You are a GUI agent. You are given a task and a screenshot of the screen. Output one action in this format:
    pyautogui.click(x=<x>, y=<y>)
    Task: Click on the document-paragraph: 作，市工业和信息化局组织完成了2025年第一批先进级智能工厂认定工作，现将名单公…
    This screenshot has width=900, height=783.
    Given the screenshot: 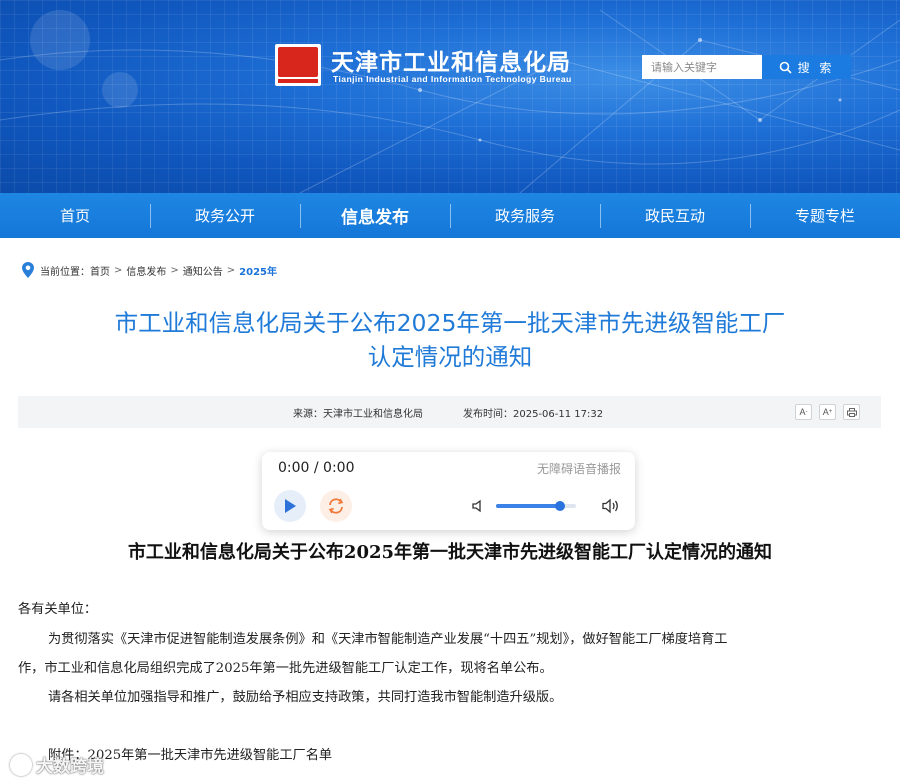 What is the action you would take?
    pyautogui.click(x=285, y=668)
    